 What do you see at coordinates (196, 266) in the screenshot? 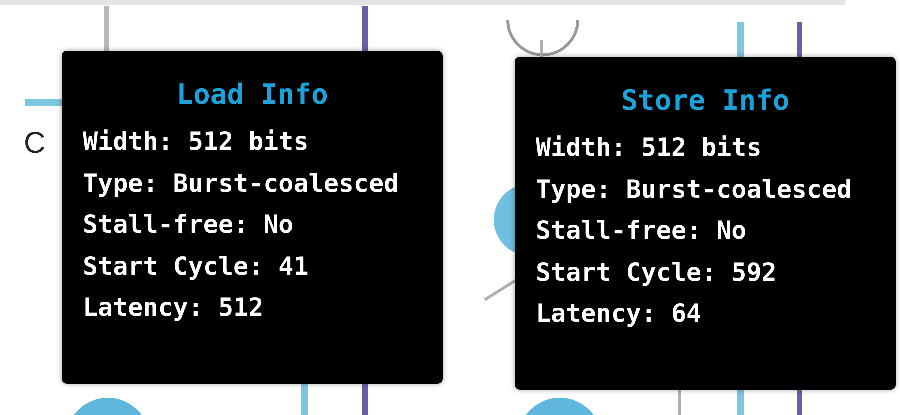
I see `info-line: Start Cycle: 41` at bounding box center [196, 266].